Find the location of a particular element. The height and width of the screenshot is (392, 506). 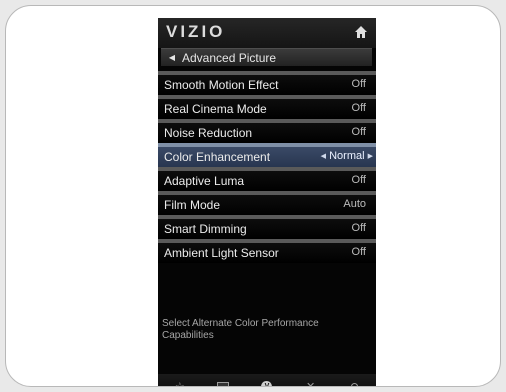

menu-item-label: Adaptive Luma is located at coordinates (204, 181).